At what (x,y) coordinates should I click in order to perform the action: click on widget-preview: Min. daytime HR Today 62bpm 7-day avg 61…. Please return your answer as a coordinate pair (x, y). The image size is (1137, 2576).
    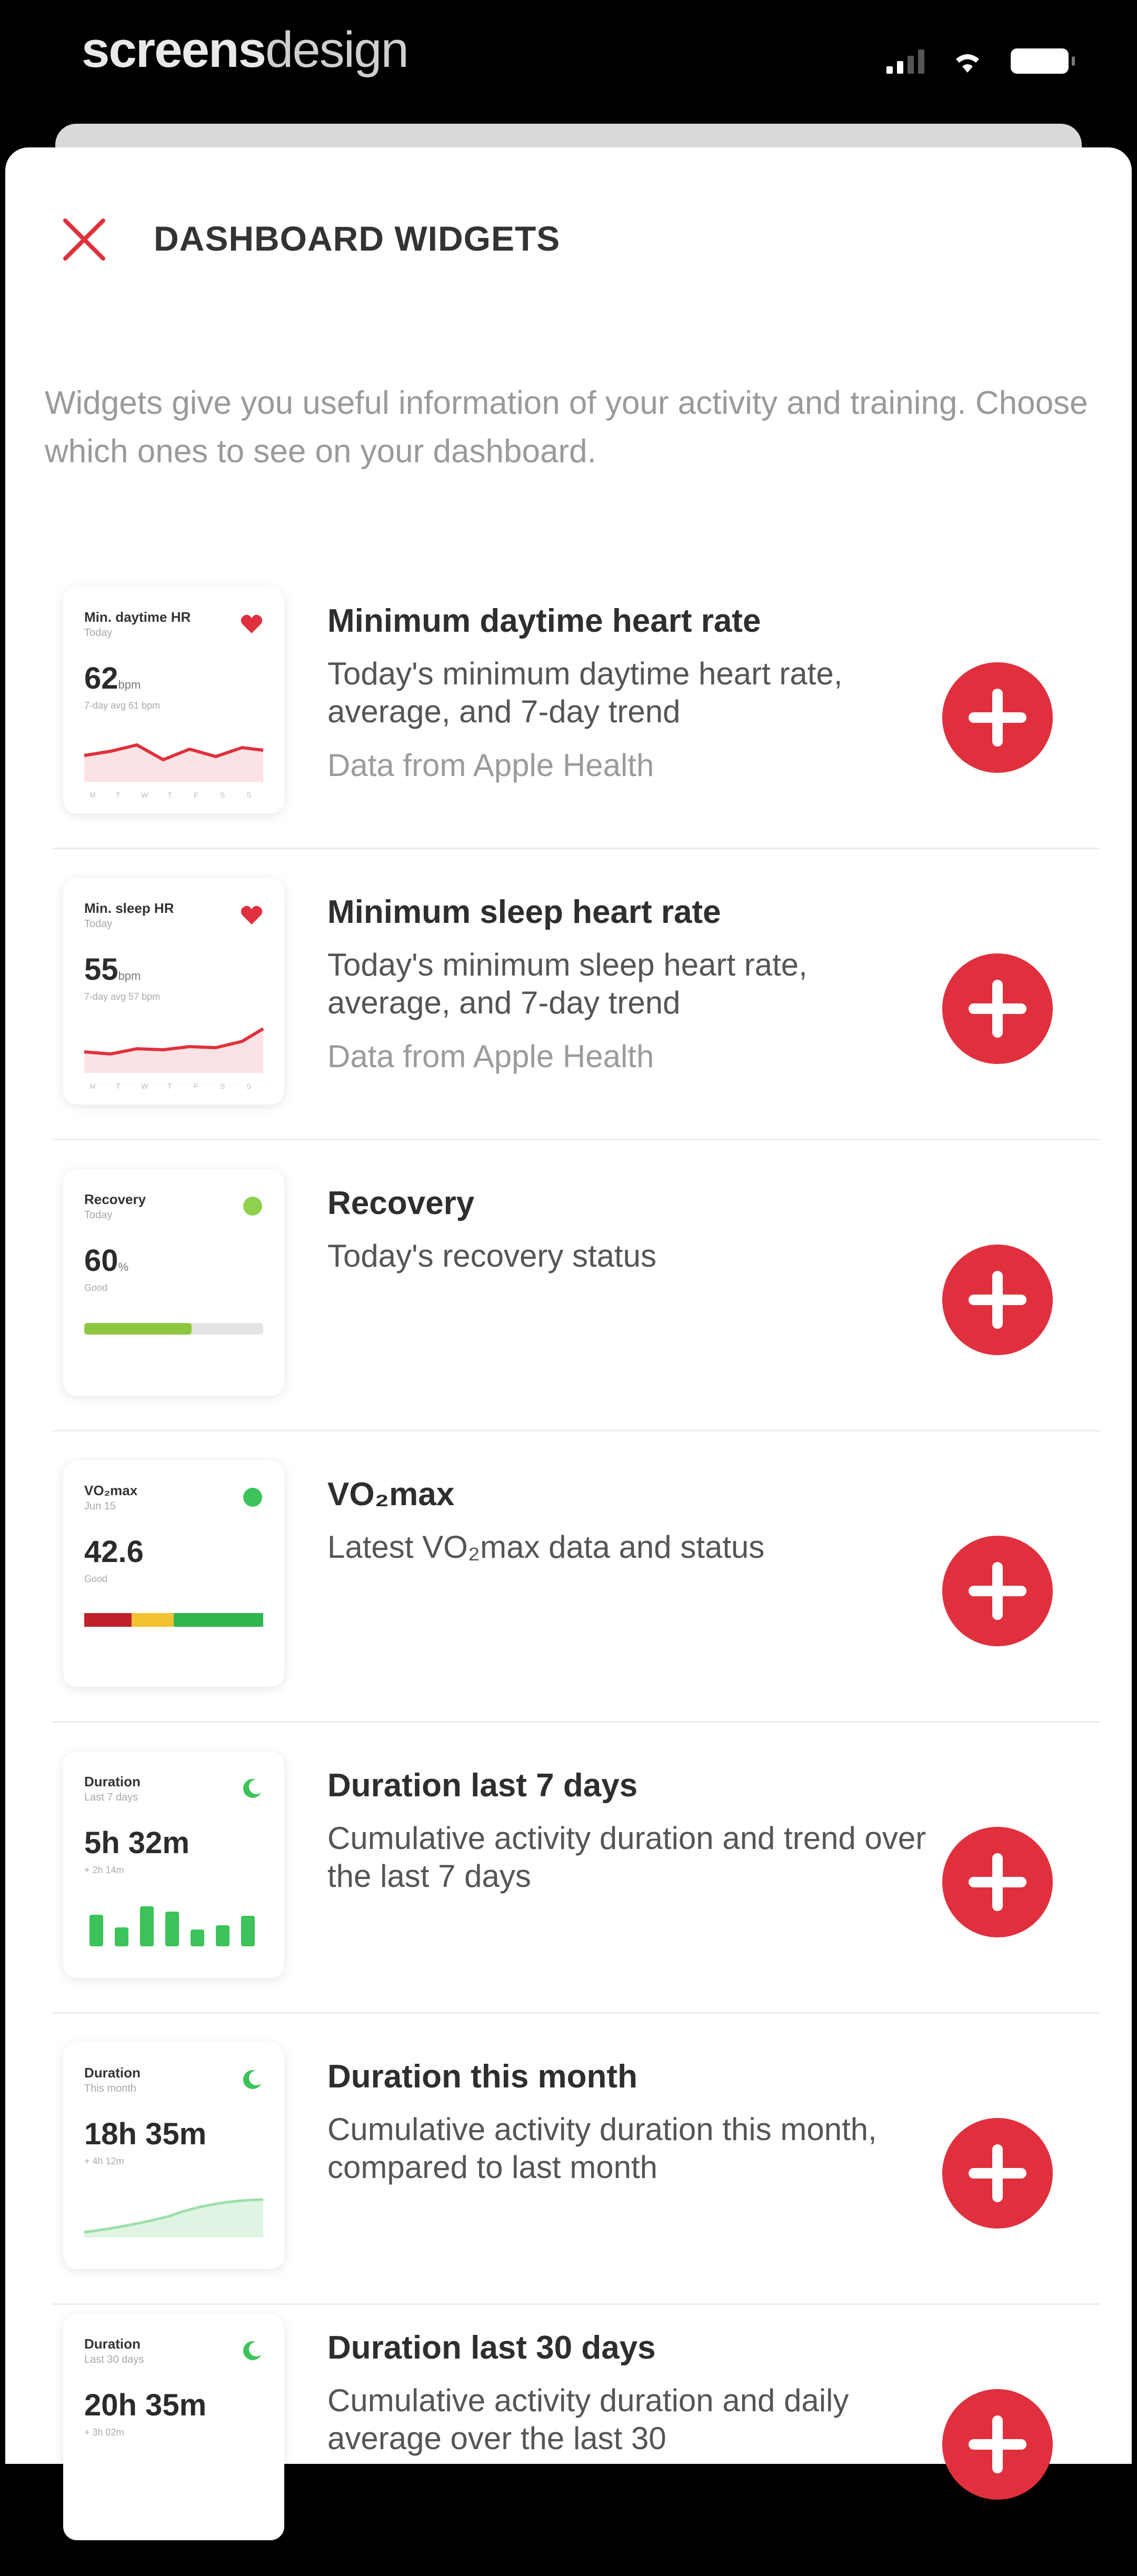
    Looking at the image, I should click on (173, 700).